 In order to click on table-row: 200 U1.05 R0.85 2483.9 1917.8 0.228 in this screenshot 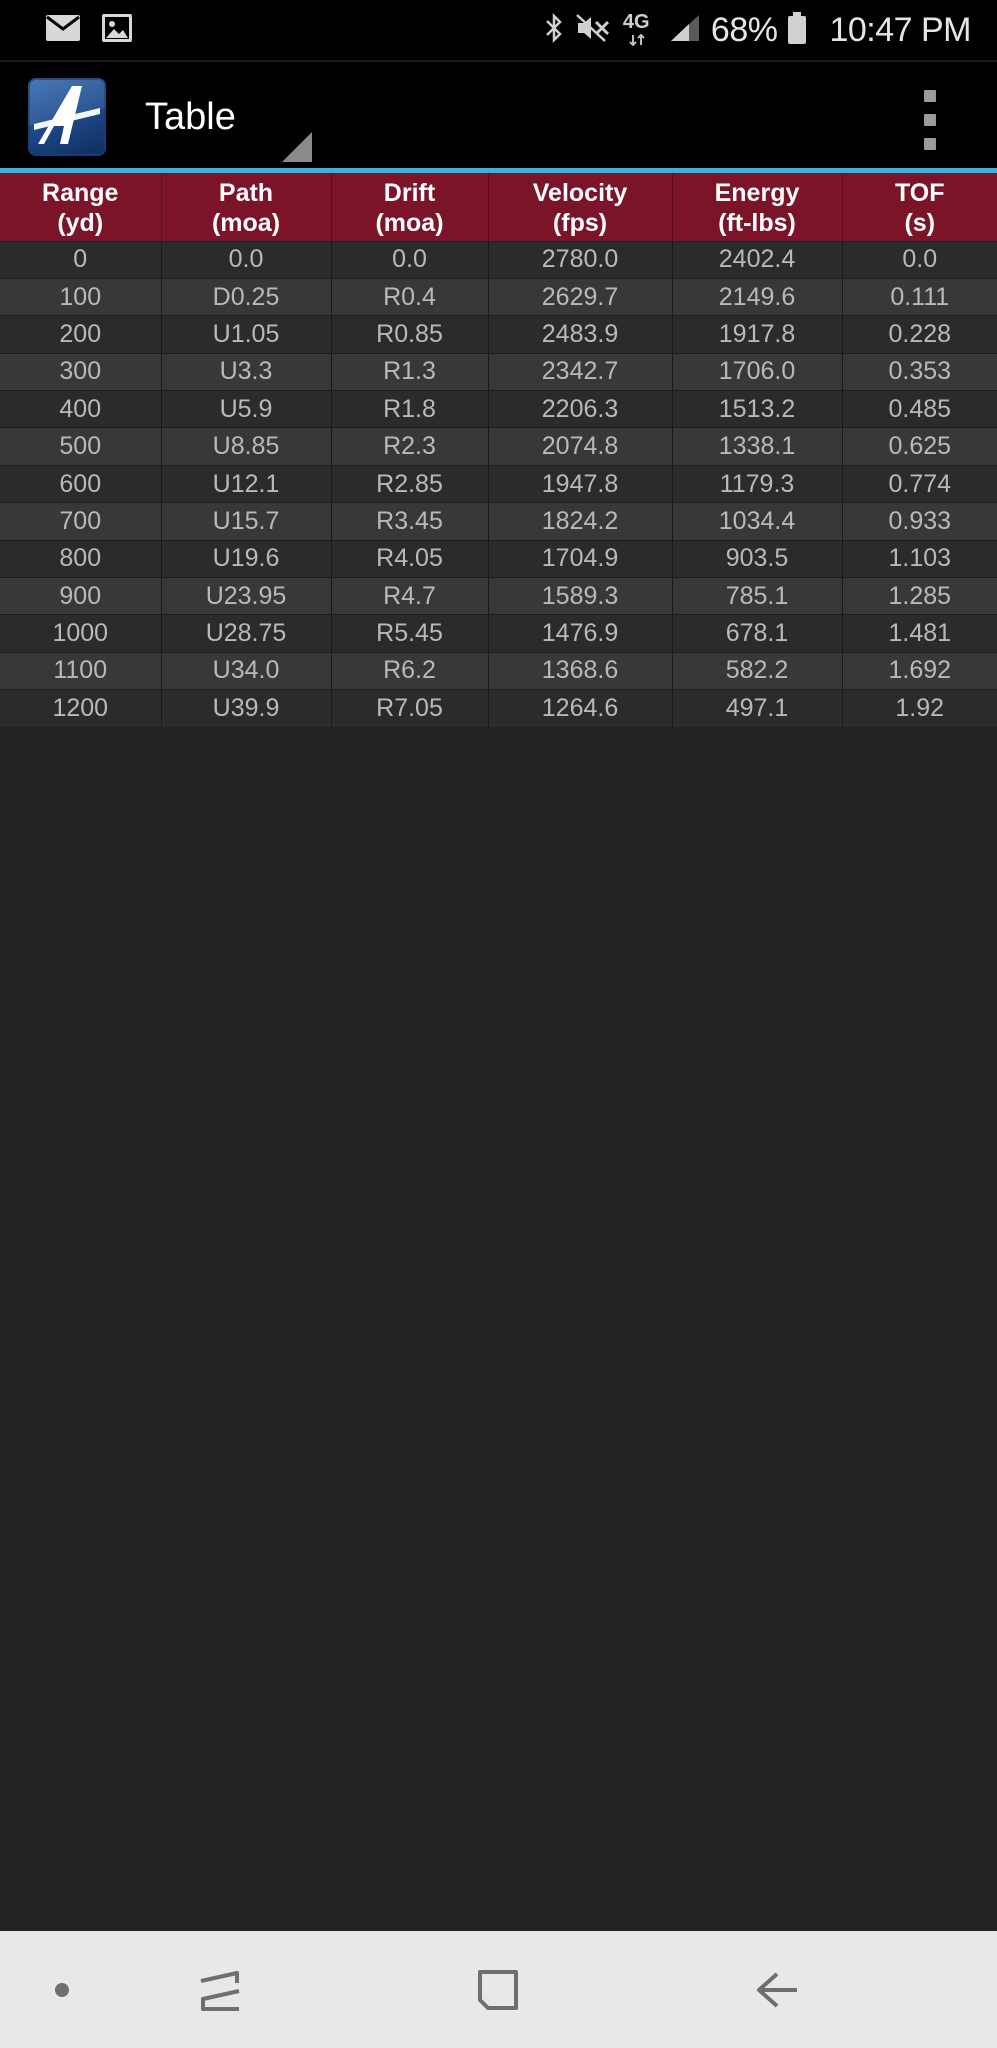, I will do `click(498, 334)`.